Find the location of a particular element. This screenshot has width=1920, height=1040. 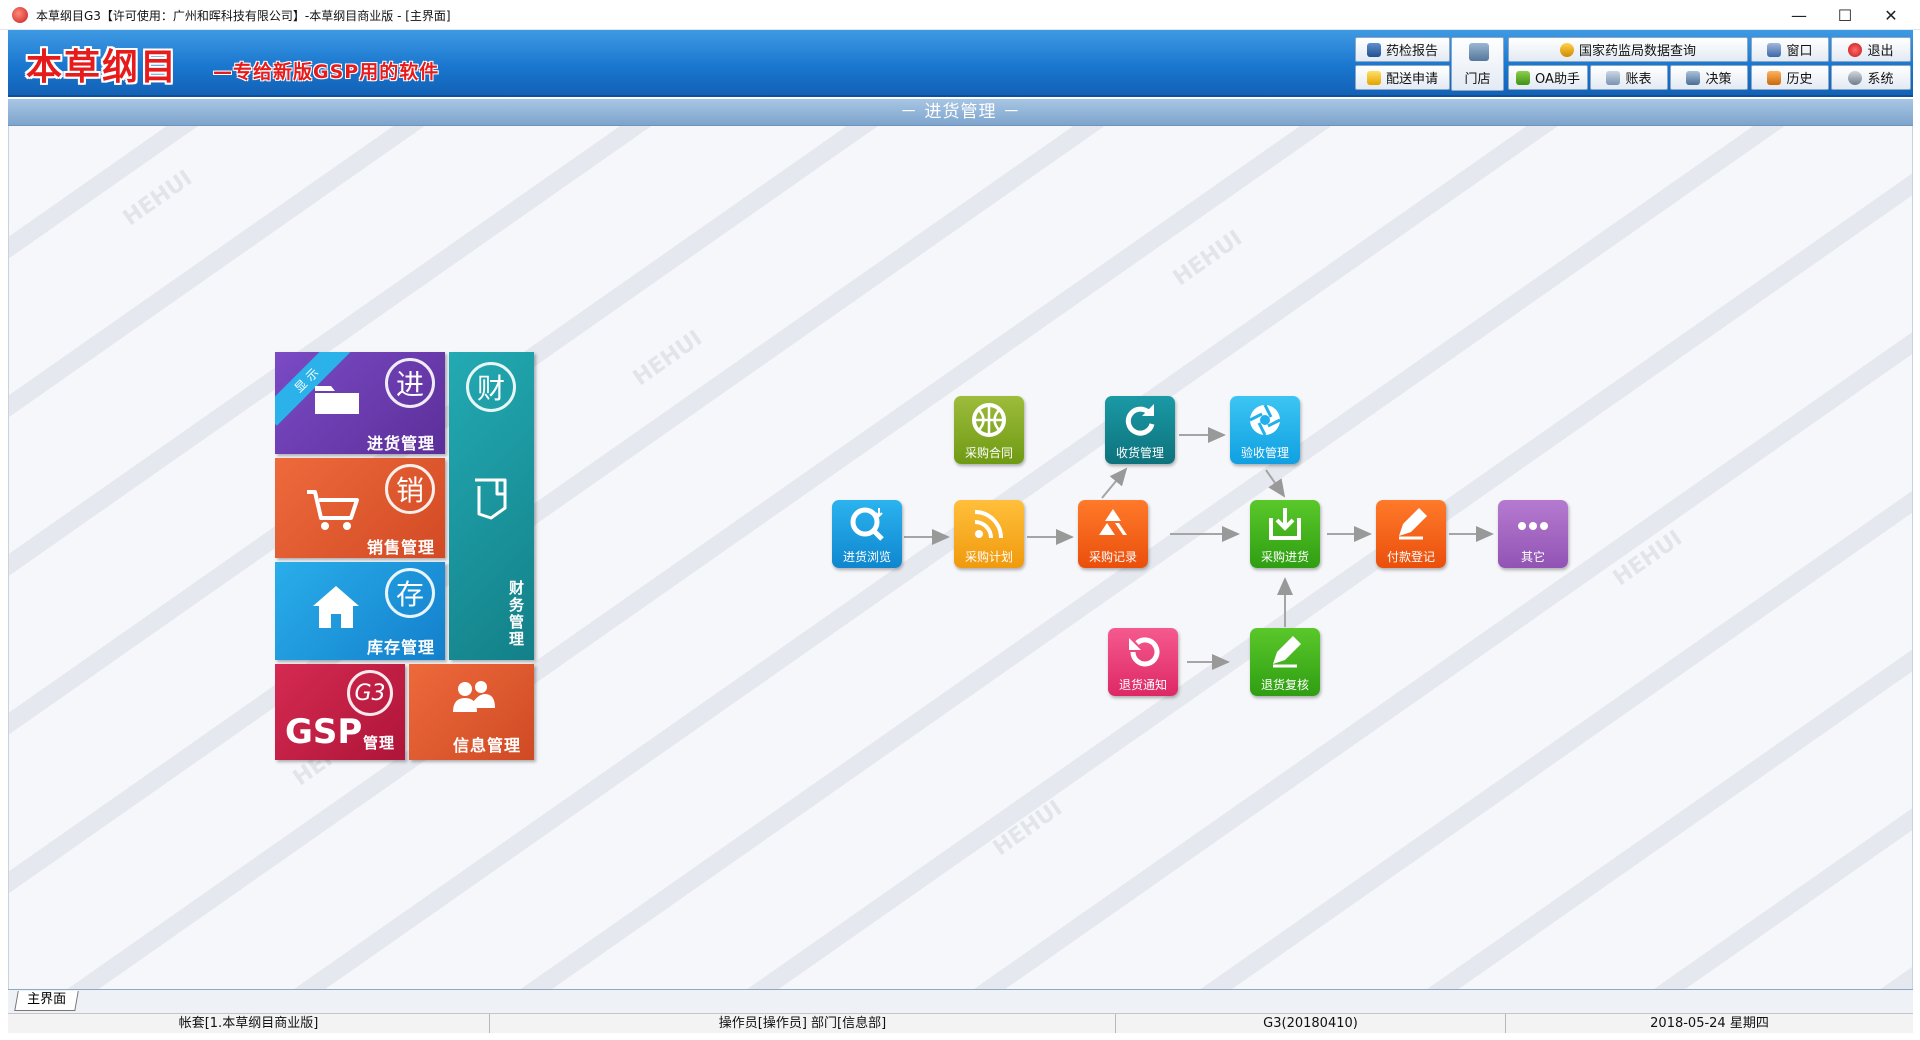

flow-inspect-label: 验收管理 is located at coordinates (1264, 453).